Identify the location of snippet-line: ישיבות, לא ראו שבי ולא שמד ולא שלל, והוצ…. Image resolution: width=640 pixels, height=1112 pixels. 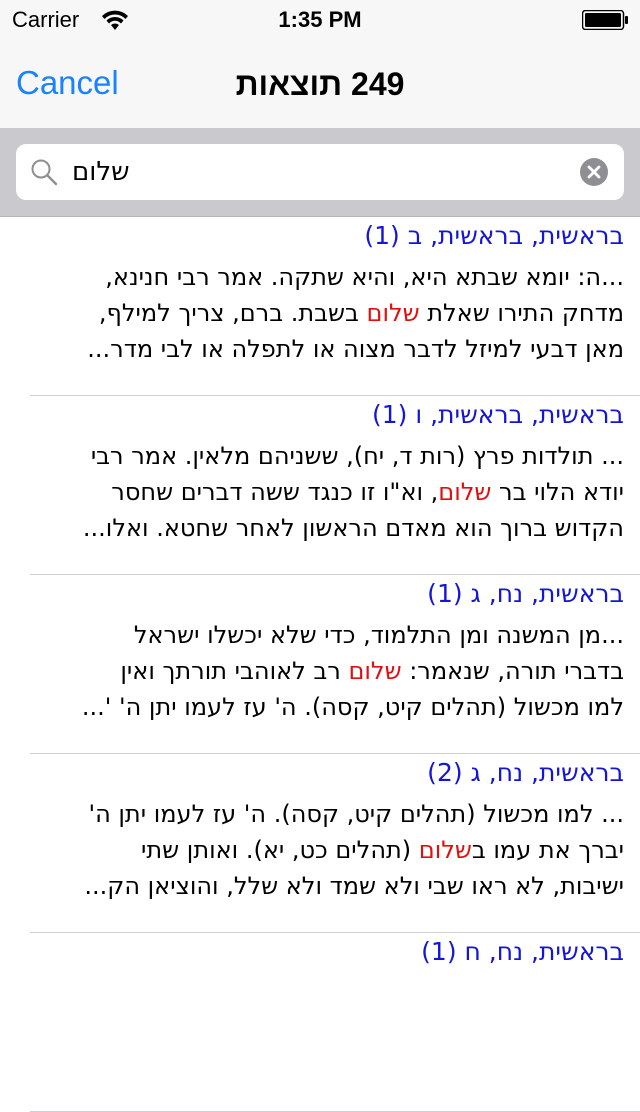
(354, 886).